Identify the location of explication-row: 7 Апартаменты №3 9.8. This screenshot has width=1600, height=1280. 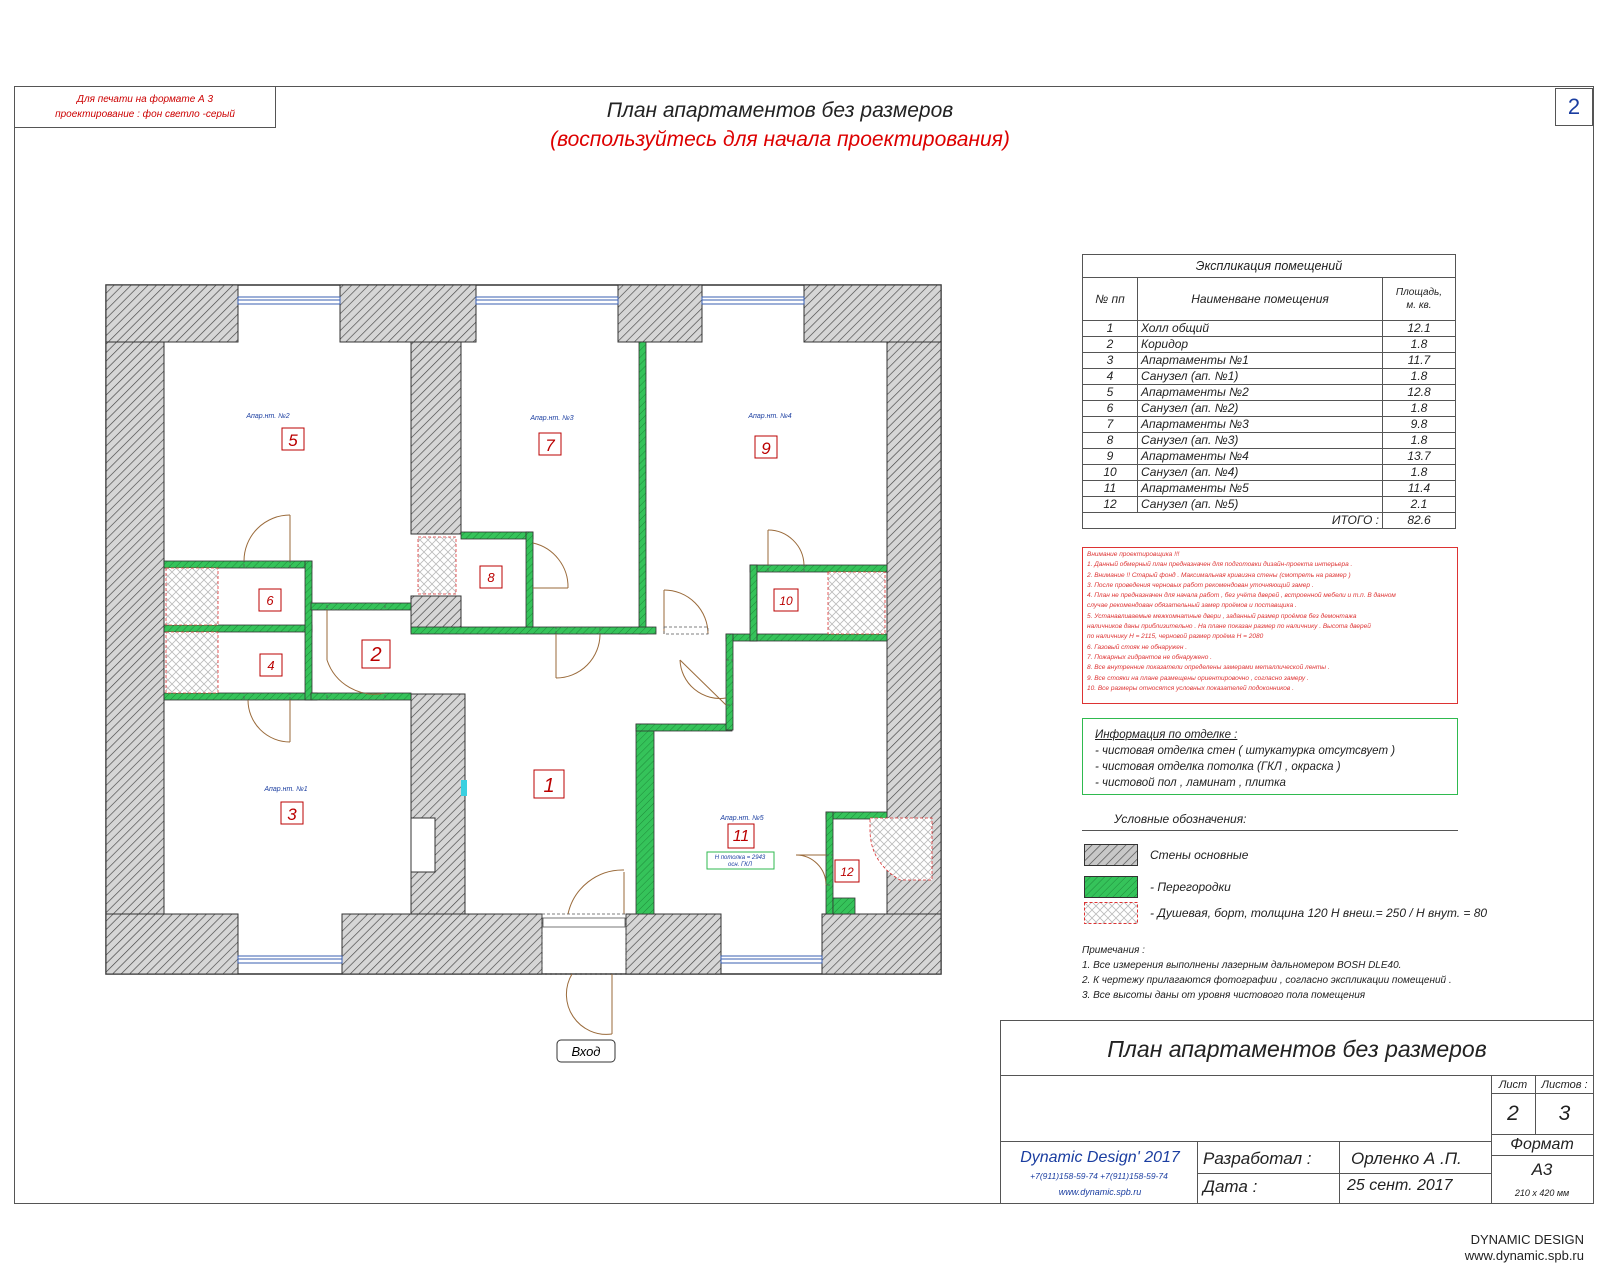
(1269, 424).